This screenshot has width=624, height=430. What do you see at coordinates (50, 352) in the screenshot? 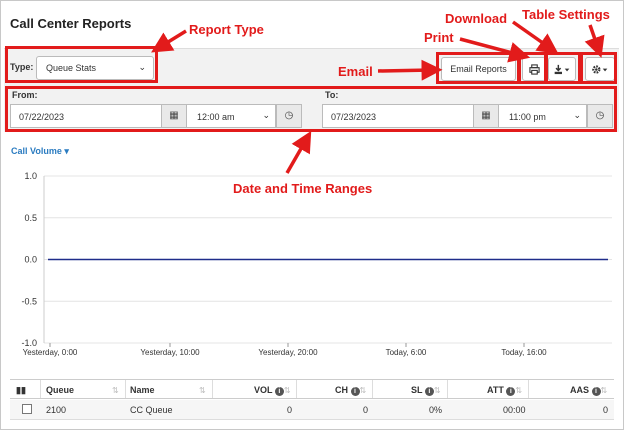
I see `x-tick-label: Yesterday, 0:00` at bounding box center [50, 352].